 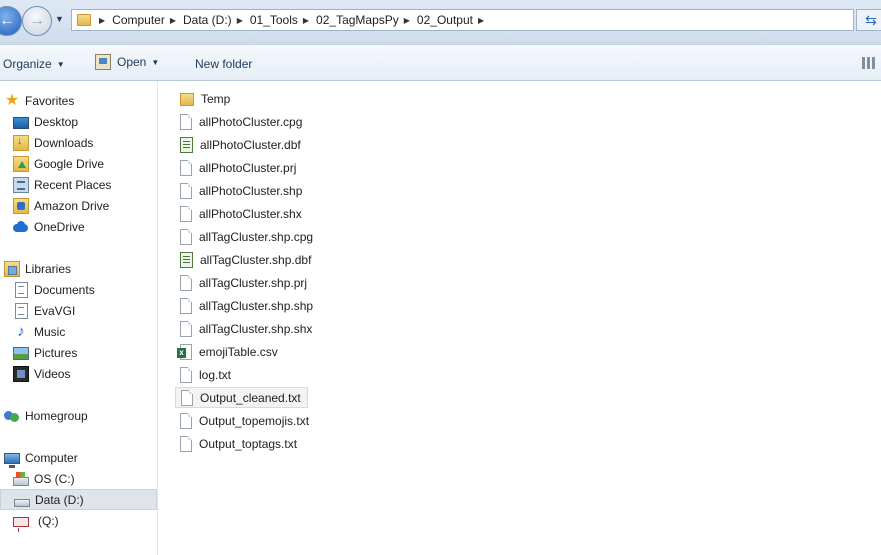 I want to click on computer-icon, so click(x=12, y=460).